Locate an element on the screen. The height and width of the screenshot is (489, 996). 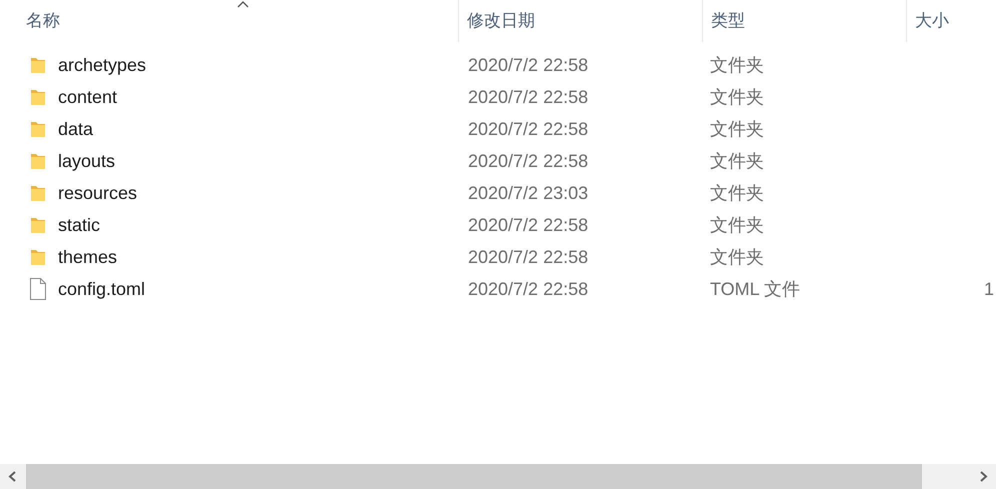
sort-caret-icon is located at coordinates (243, 4).